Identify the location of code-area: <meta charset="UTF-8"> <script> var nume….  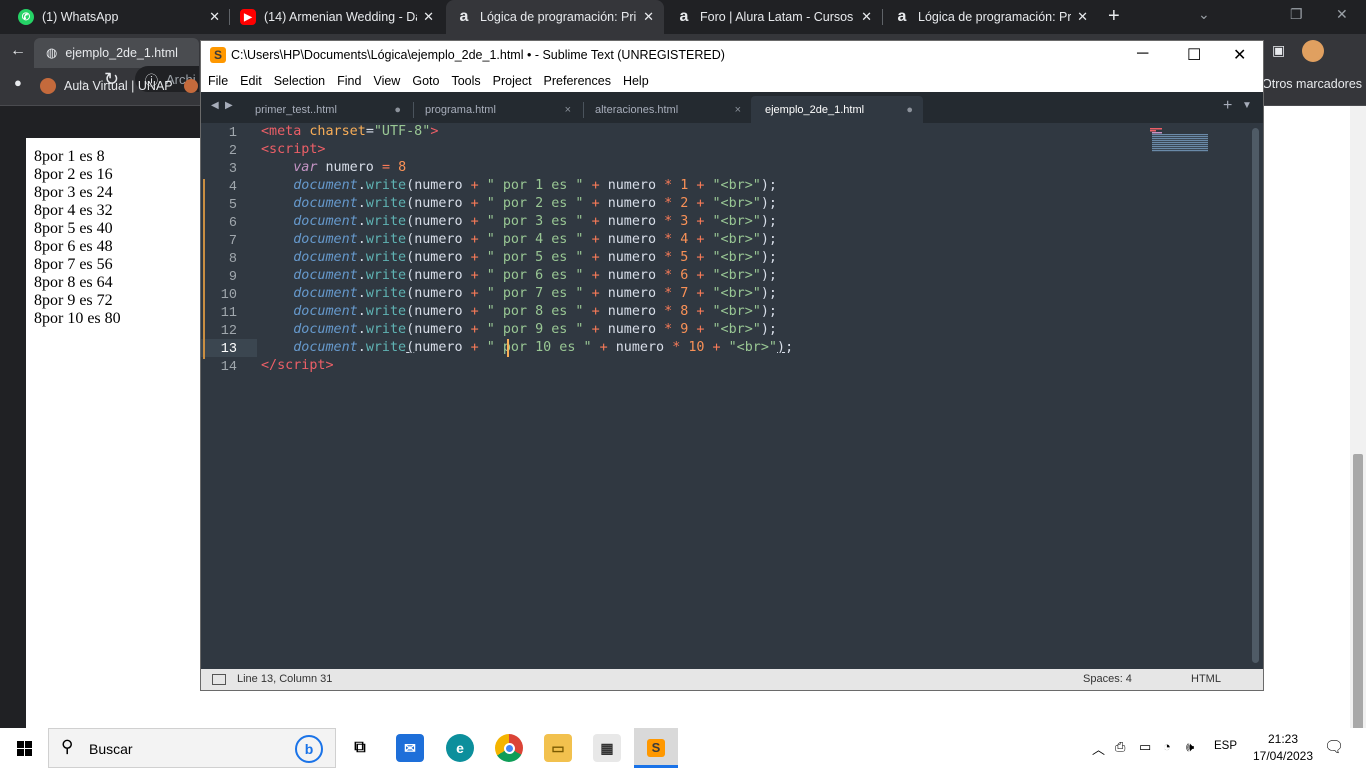
(527, 250).